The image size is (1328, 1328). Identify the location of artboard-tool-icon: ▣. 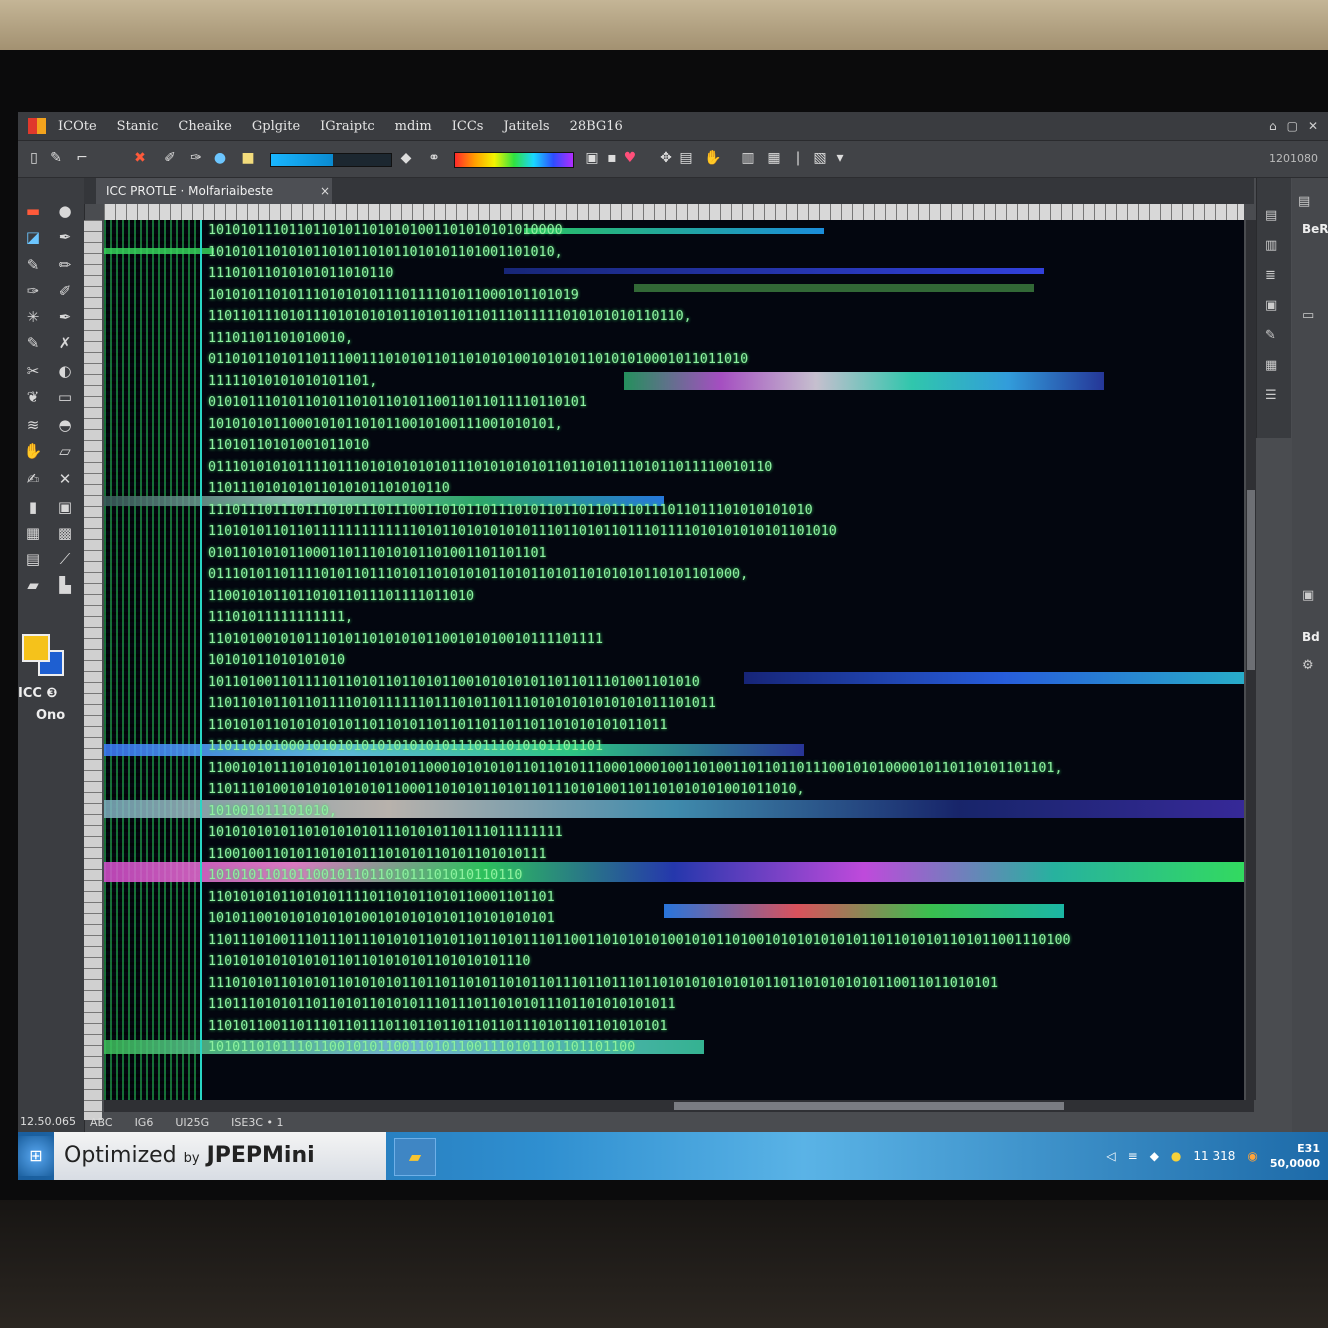
(65, 507).